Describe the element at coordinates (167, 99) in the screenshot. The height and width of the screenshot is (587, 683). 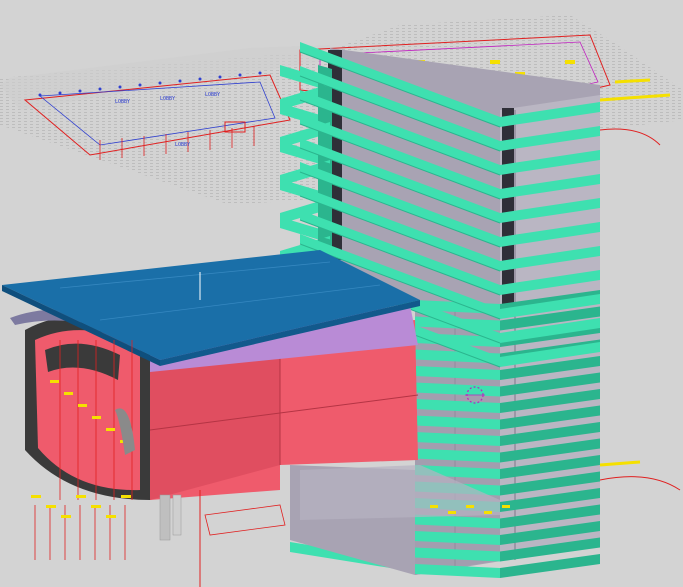
I see `cad-label-2: LOBBY` at that location.